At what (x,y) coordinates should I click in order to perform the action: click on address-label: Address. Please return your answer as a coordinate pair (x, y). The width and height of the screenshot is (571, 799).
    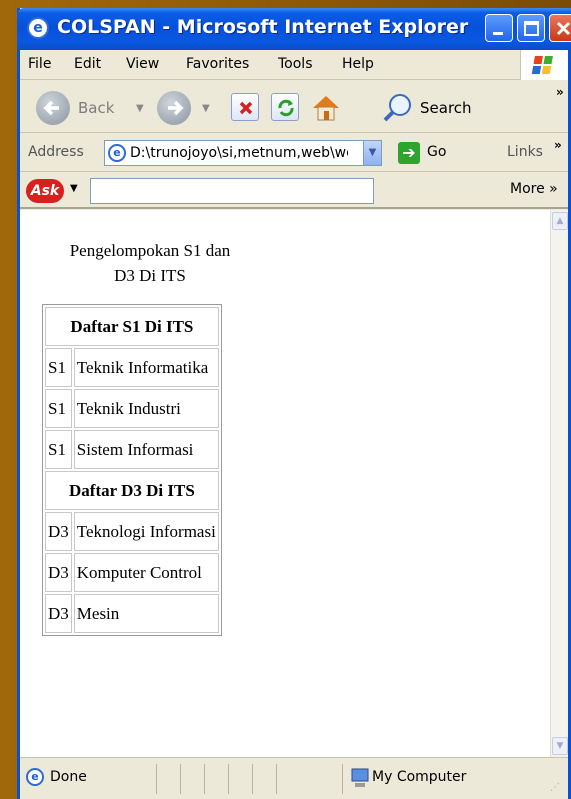
    Looking at the image, I should click on (56, 152).